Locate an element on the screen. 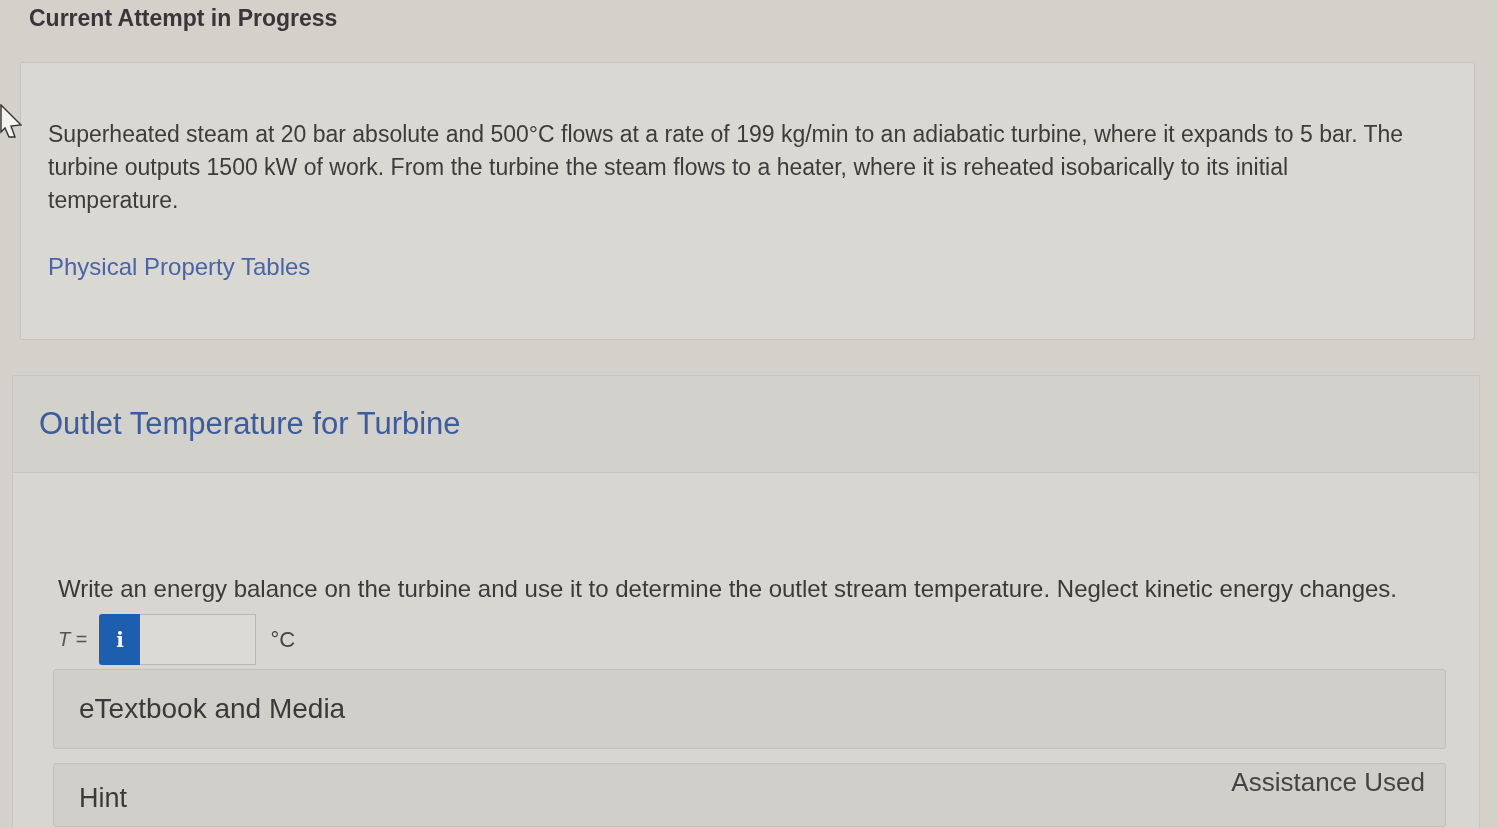 The image size is (1498, 828). question-text: Write an energy balance on the turbine and use it to determine the outlet stream temperature. Neglect kinetic energy changes. is located at coordinates (728, 589).